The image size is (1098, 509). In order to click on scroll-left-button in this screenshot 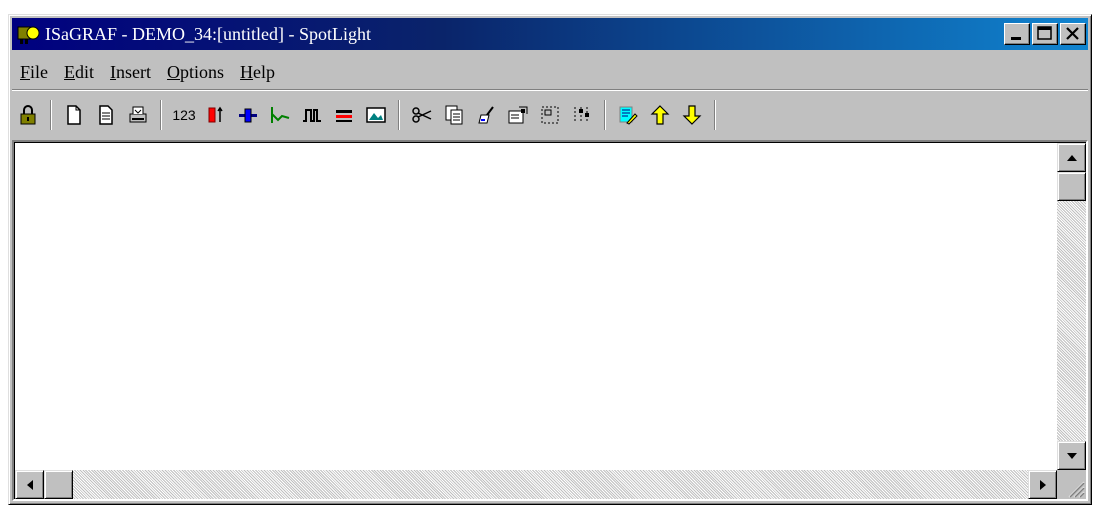, I will do `click(29, 484)`.